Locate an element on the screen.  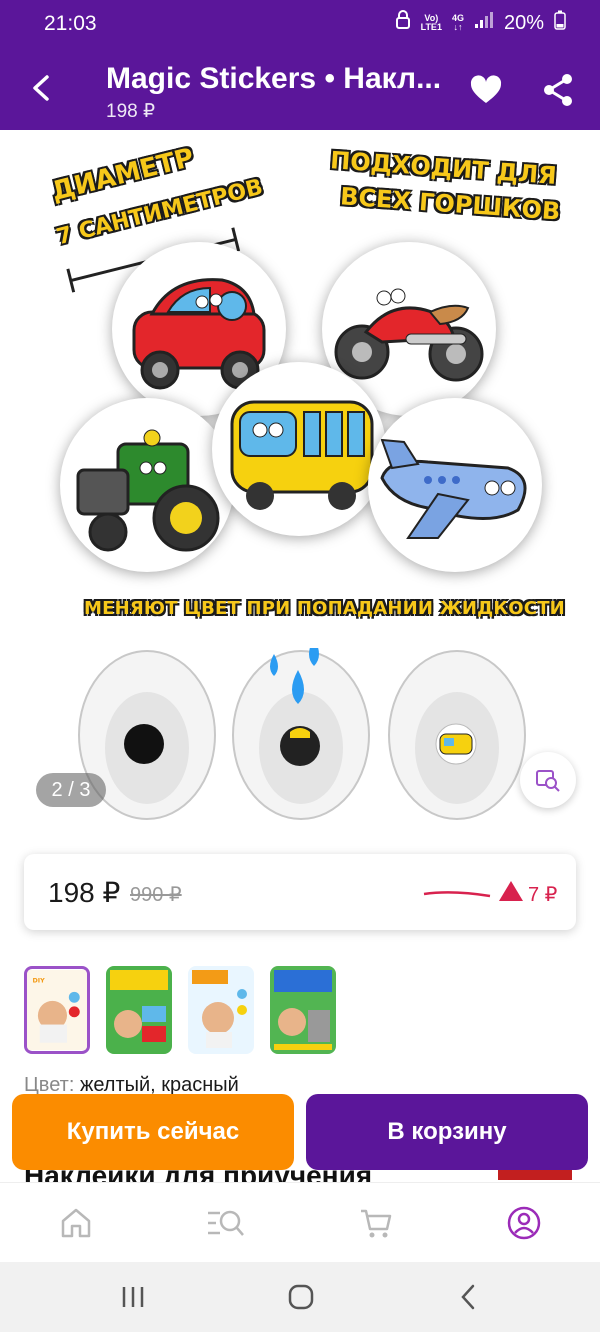
share-icon is located at coordinates (558, 90).